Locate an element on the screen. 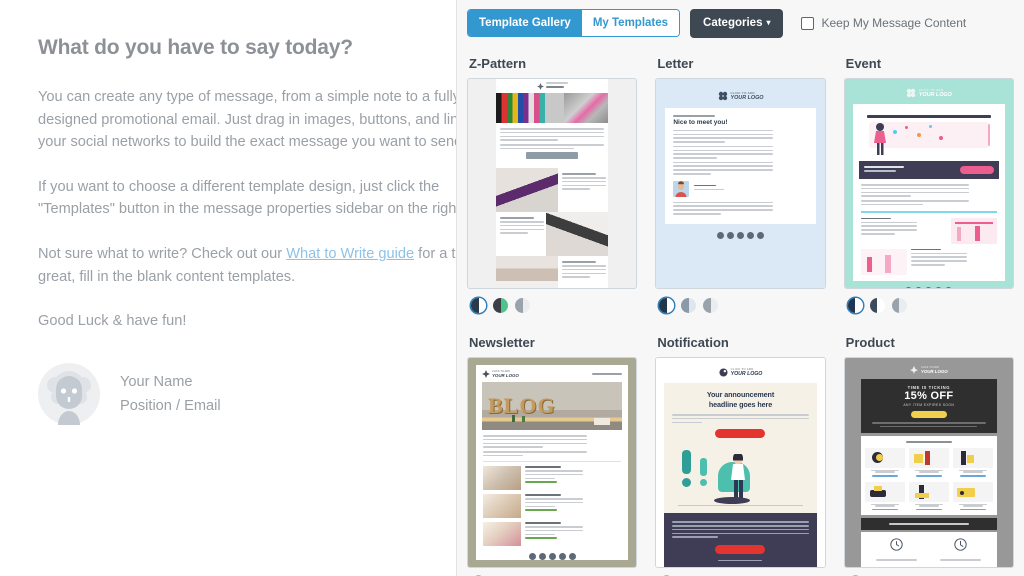  template-card-z-pattern: Z-Pattern is located at coordinates (552, 181).